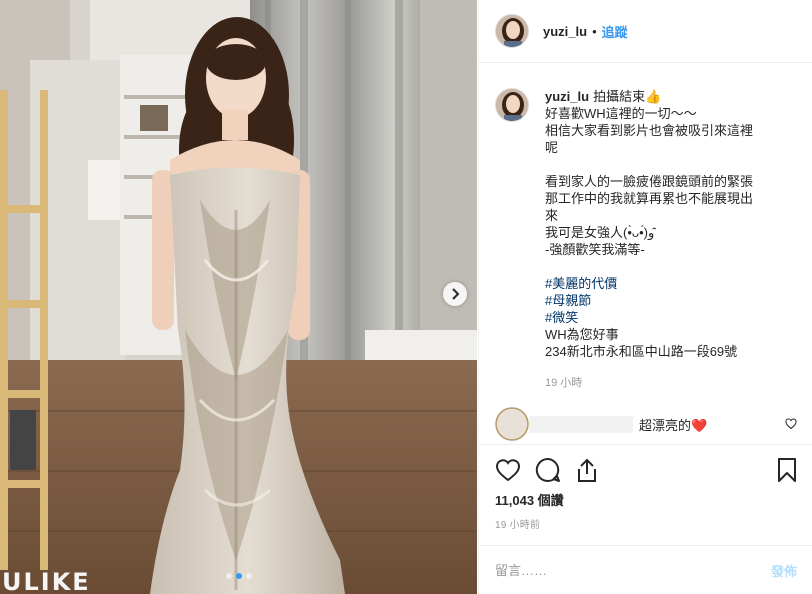 This screenshot has width=812, height=594. Describe the element at coordinates (582, 334) in the screenshot. I see `caption-line: WH為您好事` at that location.